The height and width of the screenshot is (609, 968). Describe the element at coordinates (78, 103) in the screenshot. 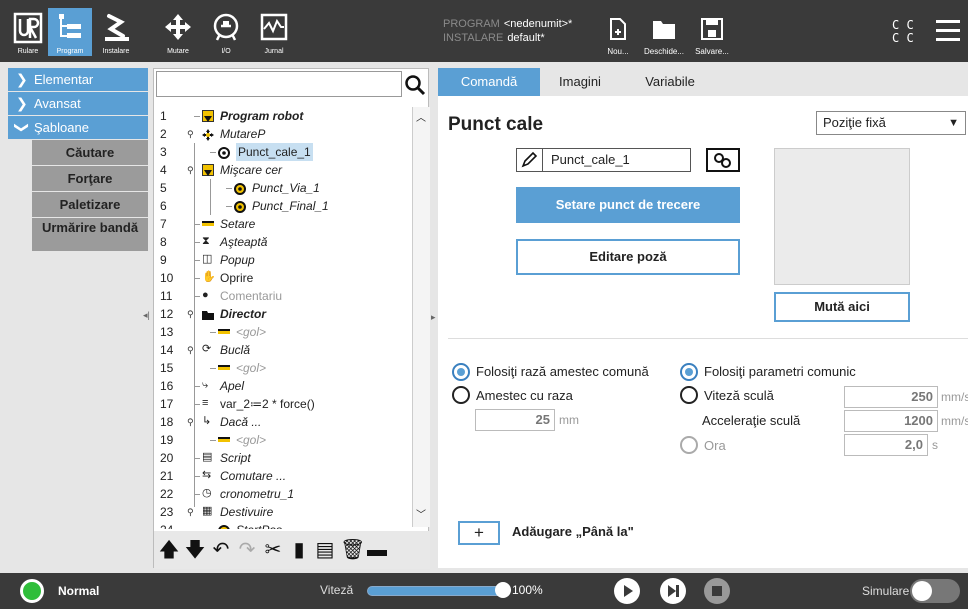

I see `sidebar-category-advanced: ❯ Avansat` at that location.